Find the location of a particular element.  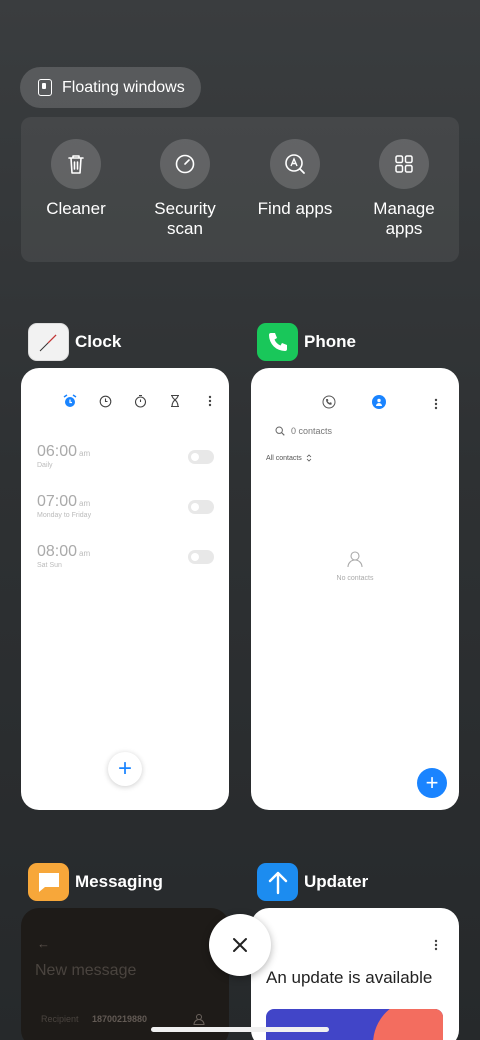

grid-icon is located at coordinates (404, 164).